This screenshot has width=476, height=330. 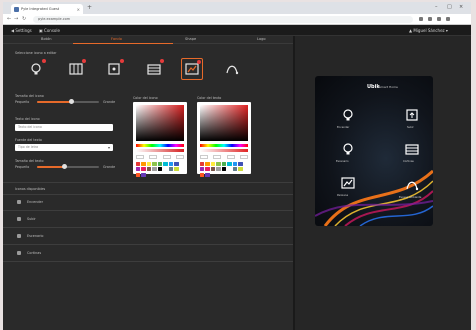 I want to click on text-size-slider, so click(x=68, y=166).